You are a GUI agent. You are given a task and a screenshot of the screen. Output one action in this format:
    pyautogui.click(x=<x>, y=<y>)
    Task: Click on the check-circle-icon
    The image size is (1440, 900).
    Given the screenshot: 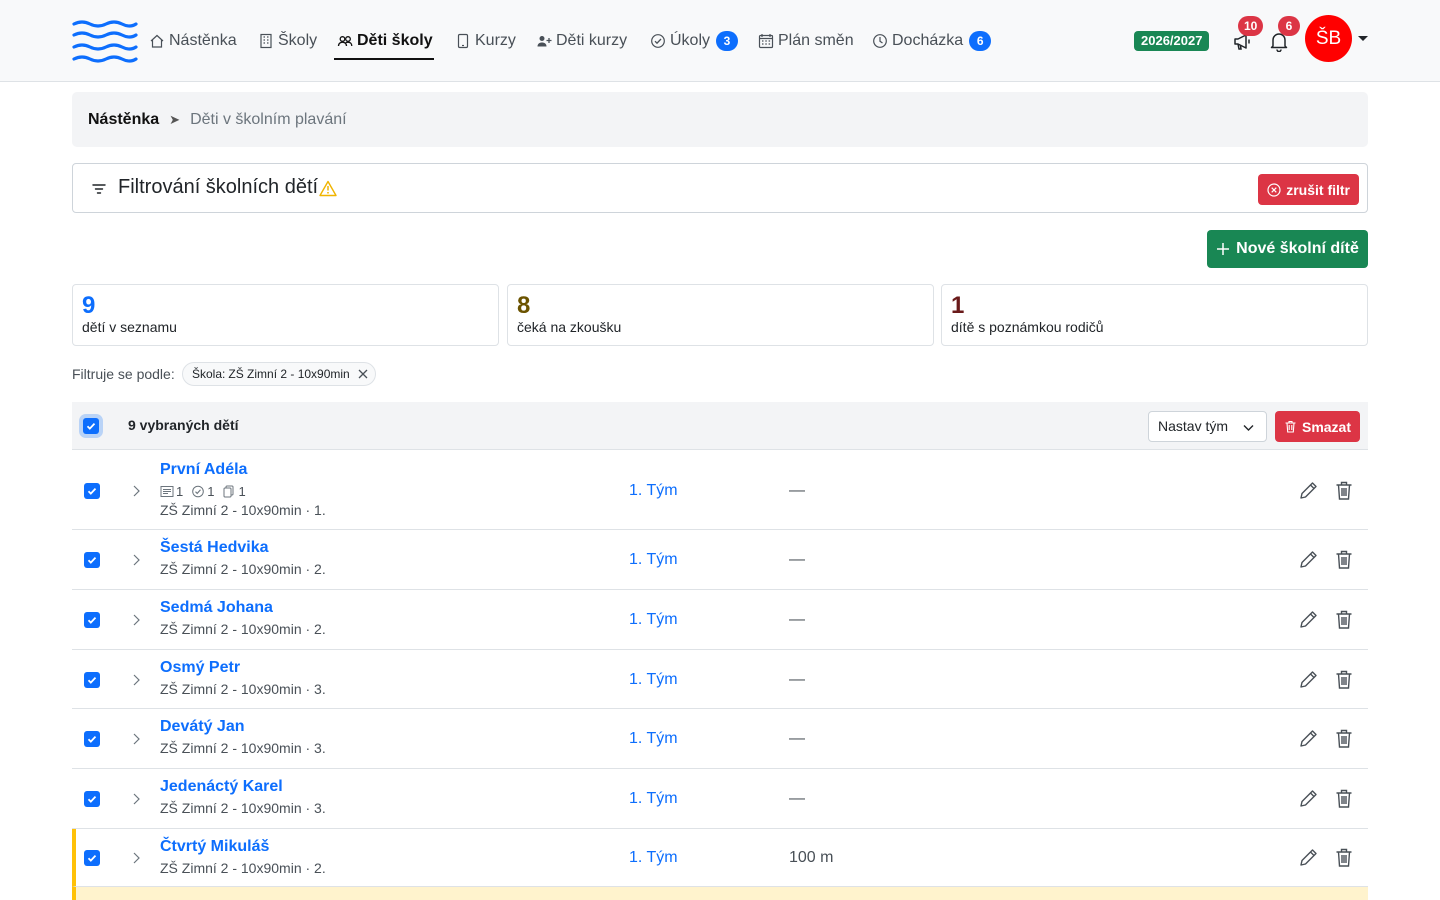 What is the action you would take?
    pyautogui.click(x=658, y=41)
    